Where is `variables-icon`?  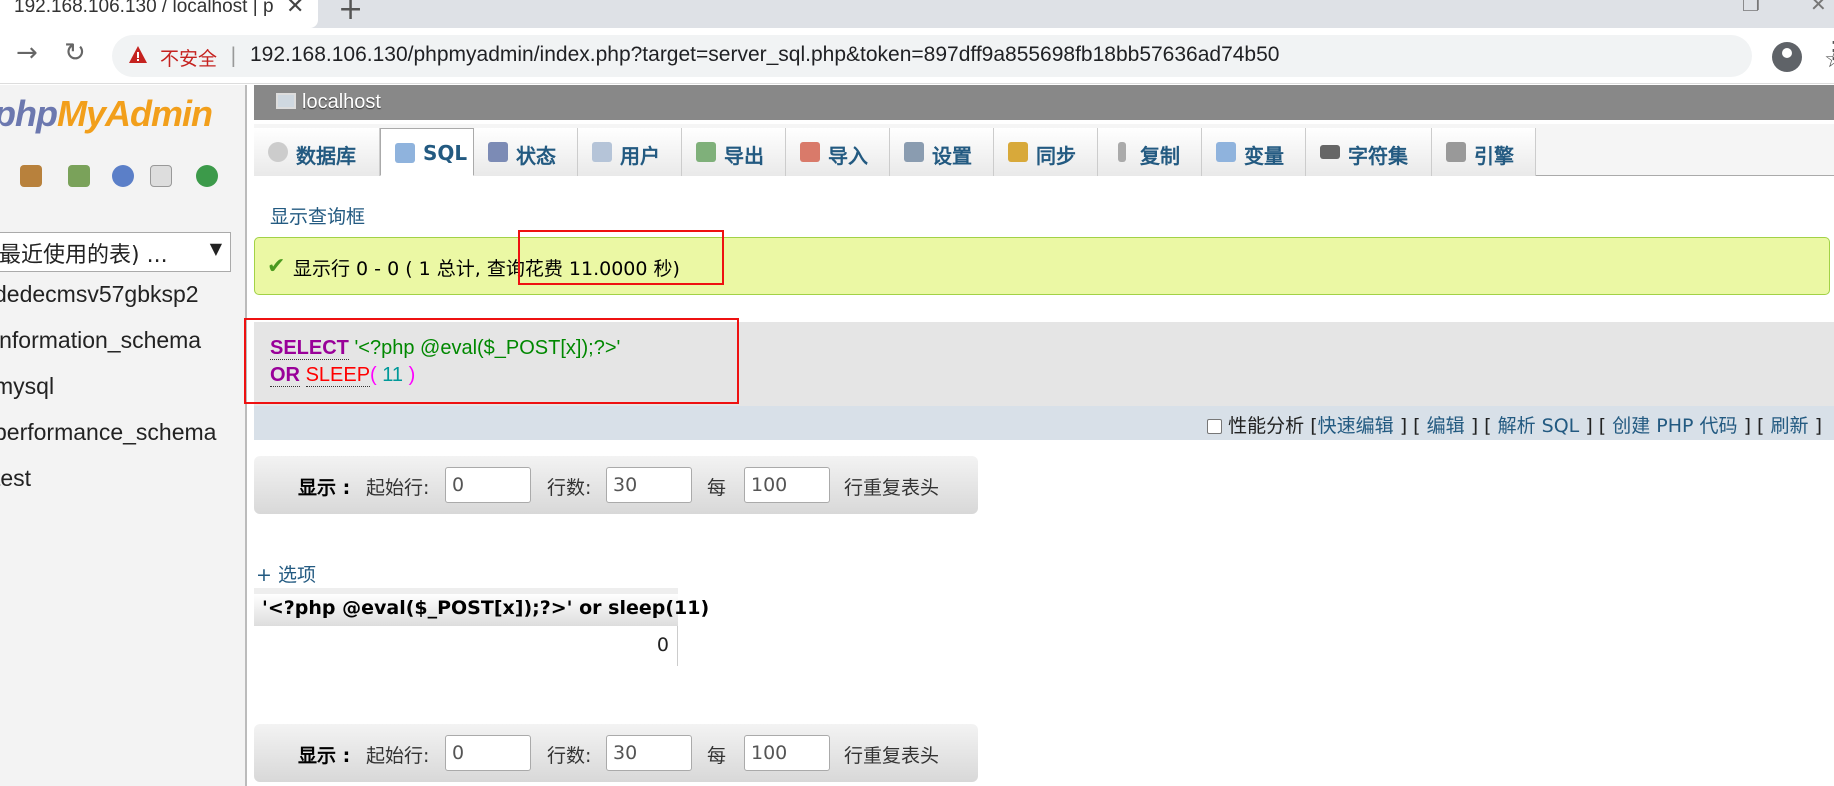 variables-icon is located at coordinates (1226, 152).